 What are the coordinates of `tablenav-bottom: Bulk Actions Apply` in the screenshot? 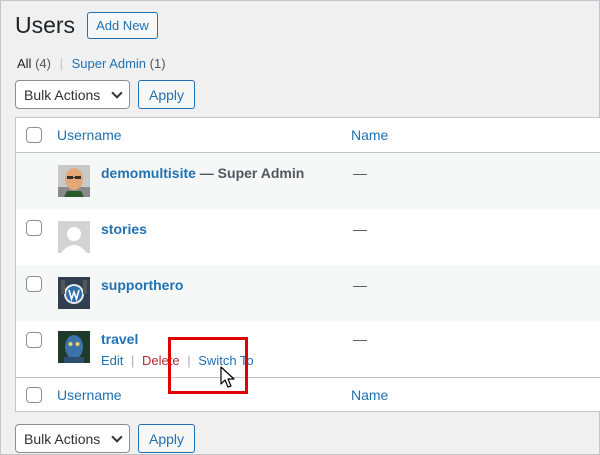 It's located at (105, 438).